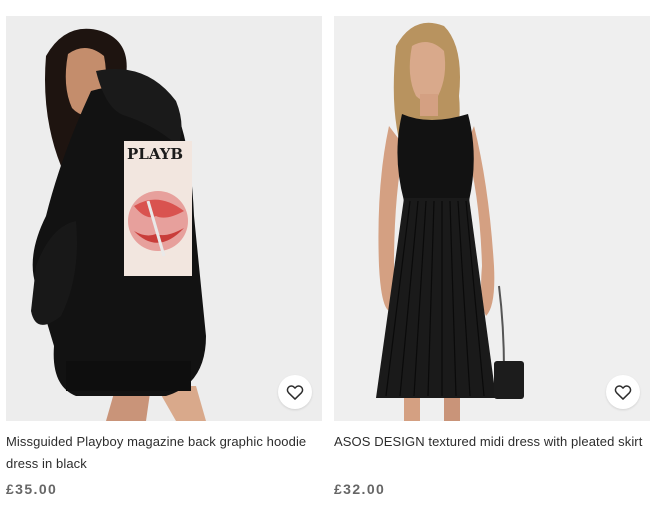 The image size is (657, 520). Describe the element at coordinates (32, 489) in the screenshot. I see `product-price: £35.00` at that location.